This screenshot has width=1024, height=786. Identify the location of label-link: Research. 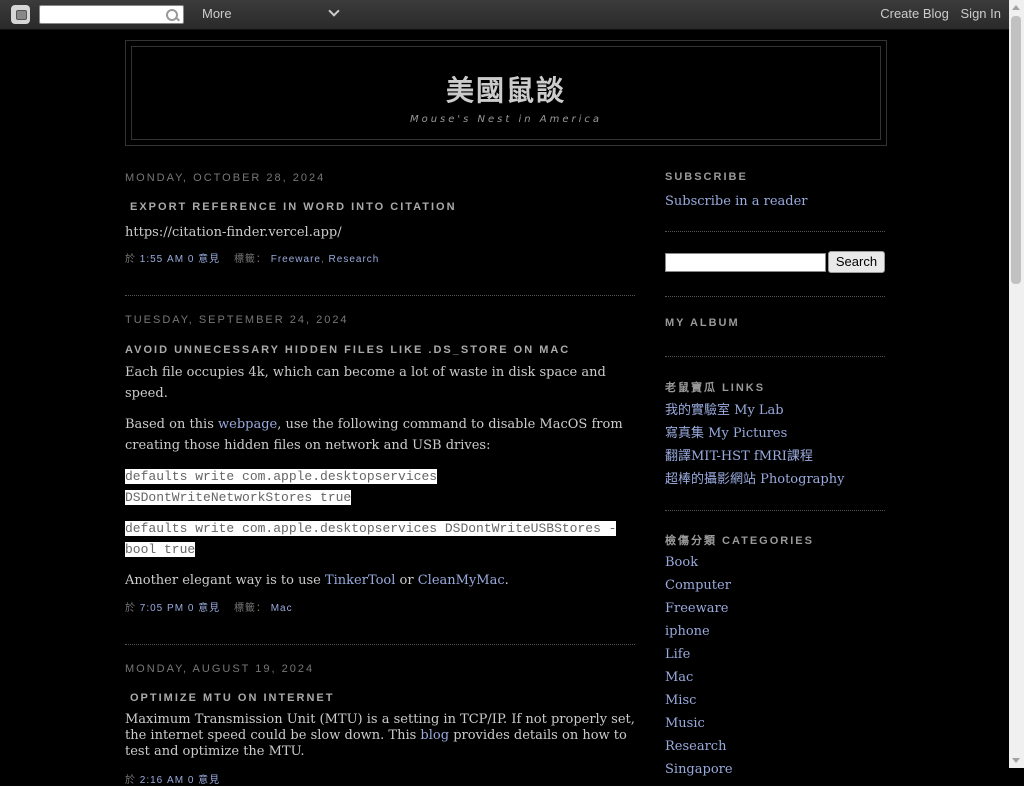
(354, 259).